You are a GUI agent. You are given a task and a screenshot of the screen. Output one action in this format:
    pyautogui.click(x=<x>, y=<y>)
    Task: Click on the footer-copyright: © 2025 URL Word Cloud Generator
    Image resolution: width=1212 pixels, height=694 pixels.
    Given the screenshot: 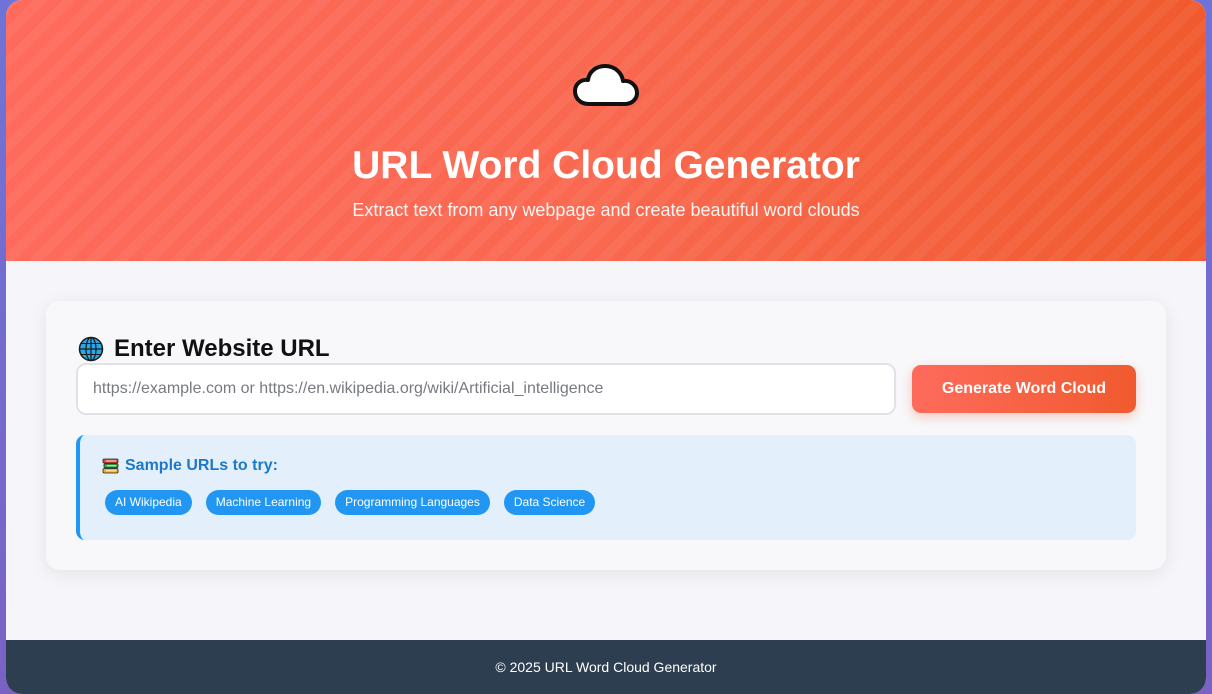 What is the action you would take?
    pyautogui.click(x=606, y=667)
    